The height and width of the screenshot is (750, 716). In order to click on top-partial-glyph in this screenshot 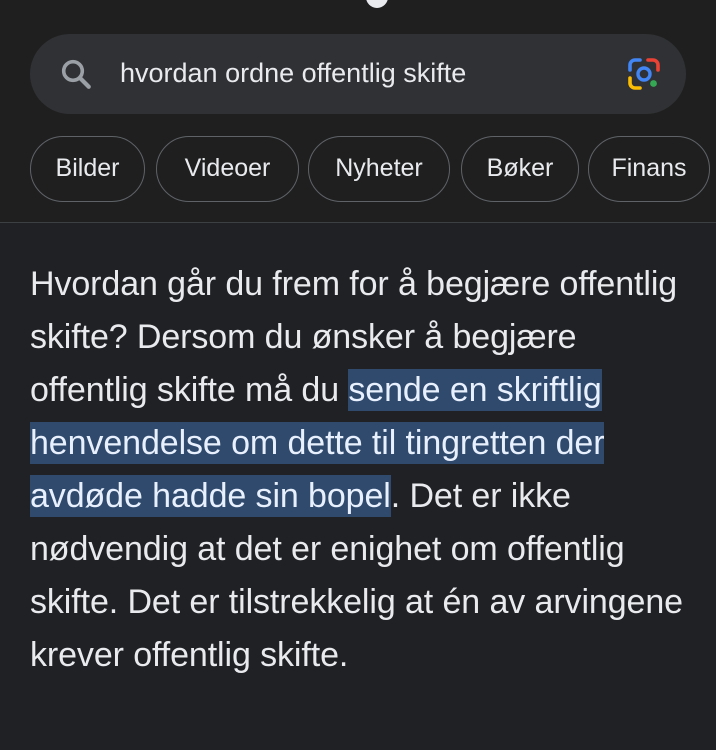, I will do `click(377, 4)`.